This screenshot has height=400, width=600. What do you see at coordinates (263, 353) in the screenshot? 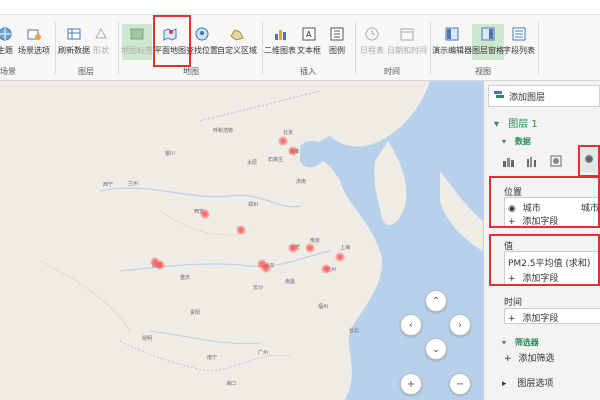
I see `city-label: 广州` at bounding box center [263, 353].